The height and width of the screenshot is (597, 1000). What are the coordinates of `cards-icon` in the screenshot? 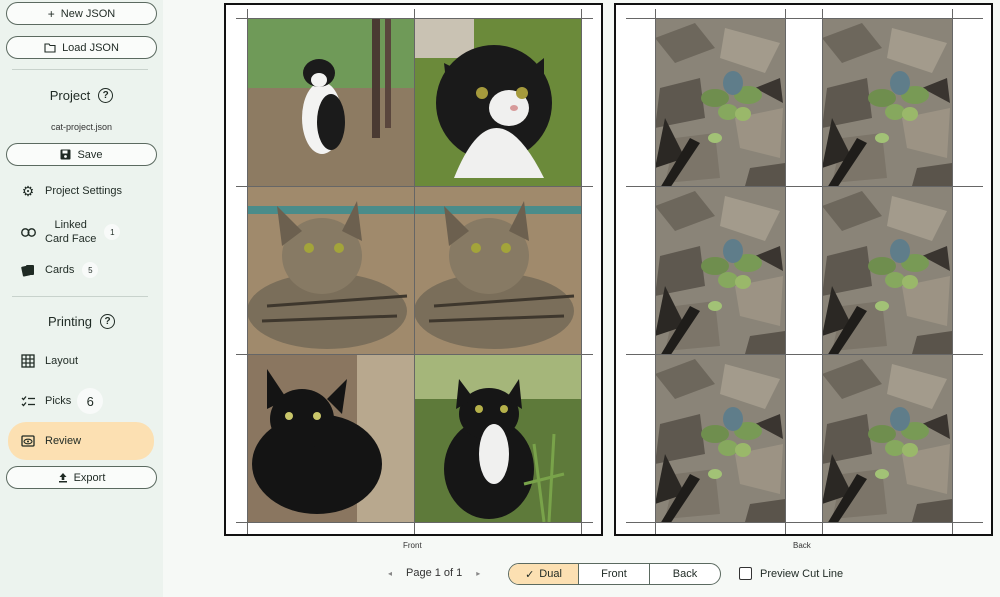 It's located at (28, 270).